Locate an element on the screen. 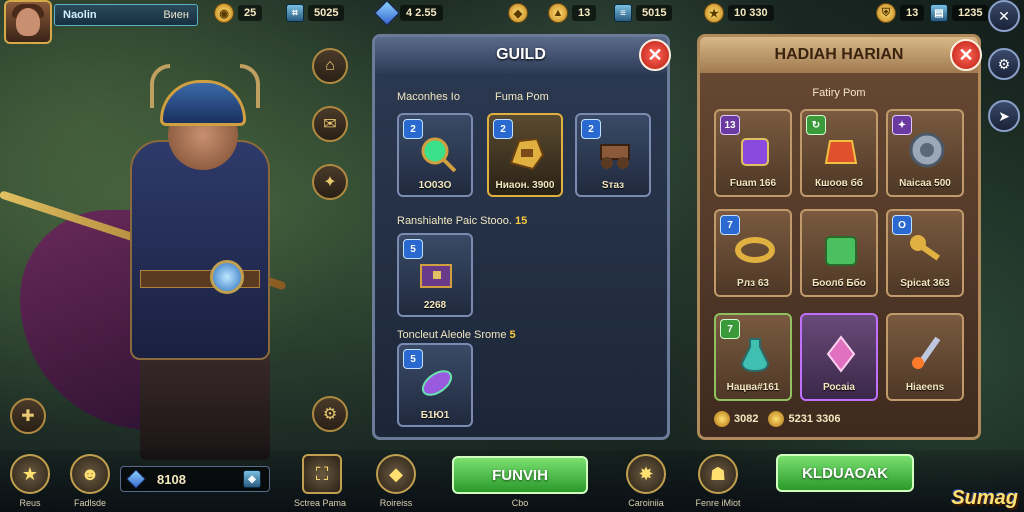 This screenshot has width=1024, height=512. guild-section3-title: Toncleut Aleole Srome 5 is located at coordinates (456, 335).